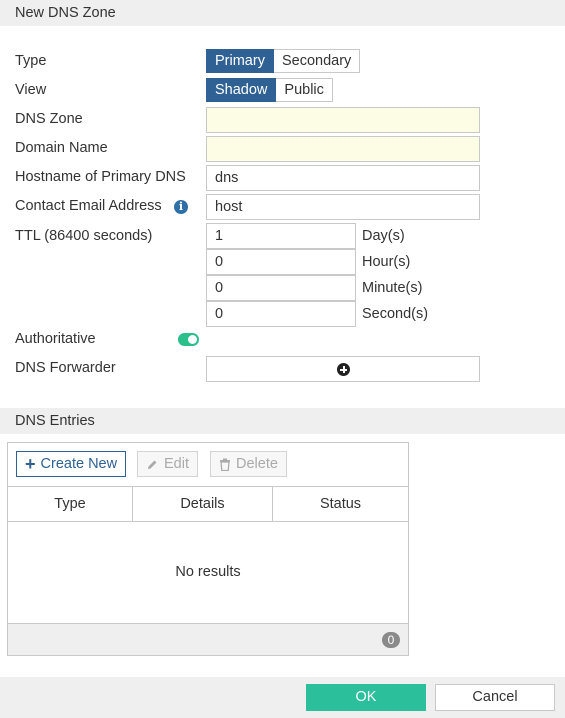  I want to click on view-toggle: Shadow Public, so click(269, 90).